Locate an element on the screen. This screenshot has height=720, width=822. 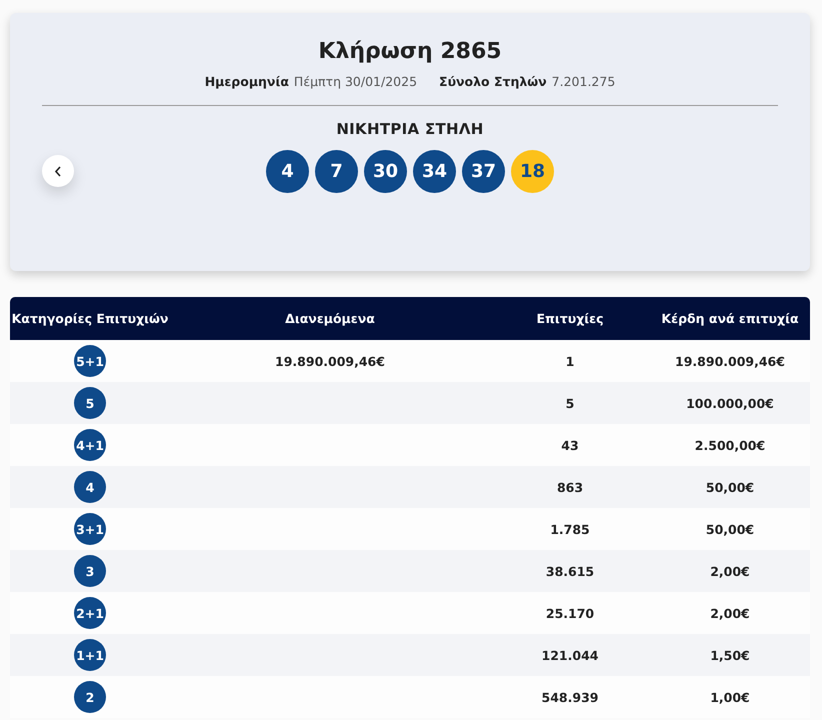
prize-amount: 2.500,00€ is located at coordinates (730, 445).